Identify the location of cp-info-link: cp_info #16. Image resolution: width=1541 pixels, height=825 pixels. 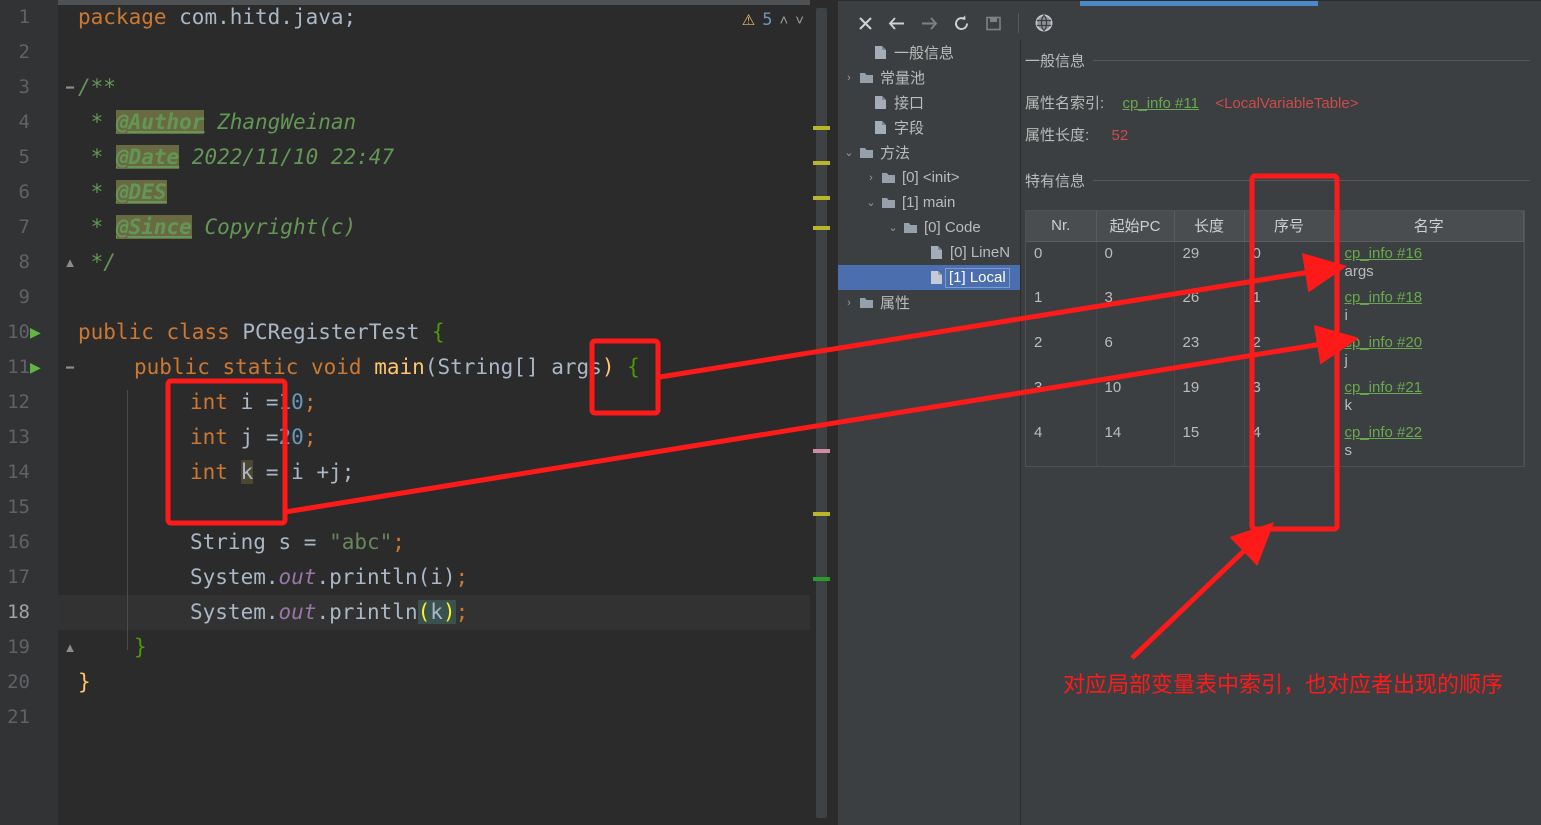
(1434, 253).